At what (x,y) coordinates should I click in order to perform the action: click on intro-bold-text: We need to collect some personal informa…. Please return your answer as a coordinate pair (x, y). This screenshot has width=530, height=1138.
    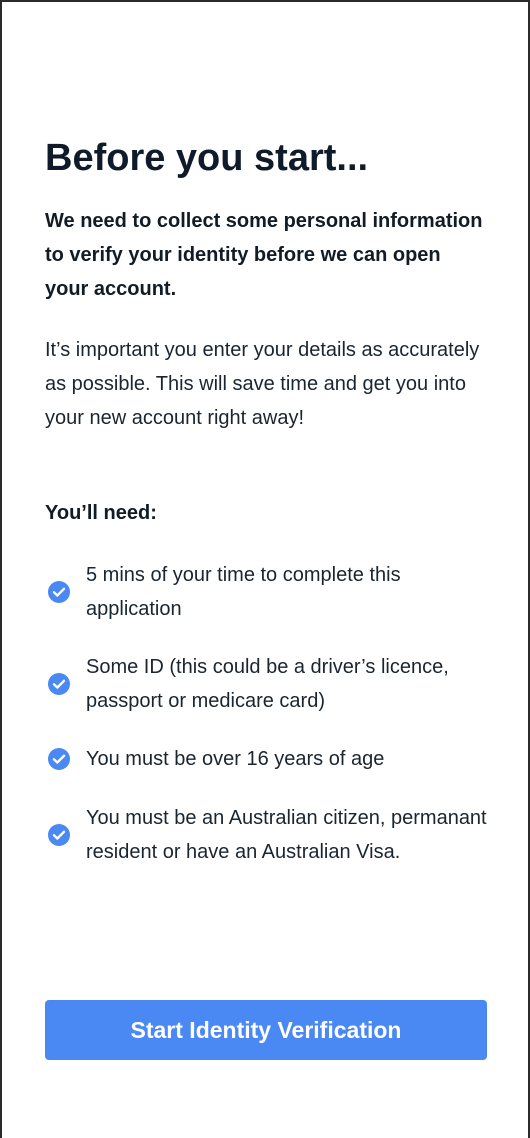
    Looking at the image, I should click on (264, 255).